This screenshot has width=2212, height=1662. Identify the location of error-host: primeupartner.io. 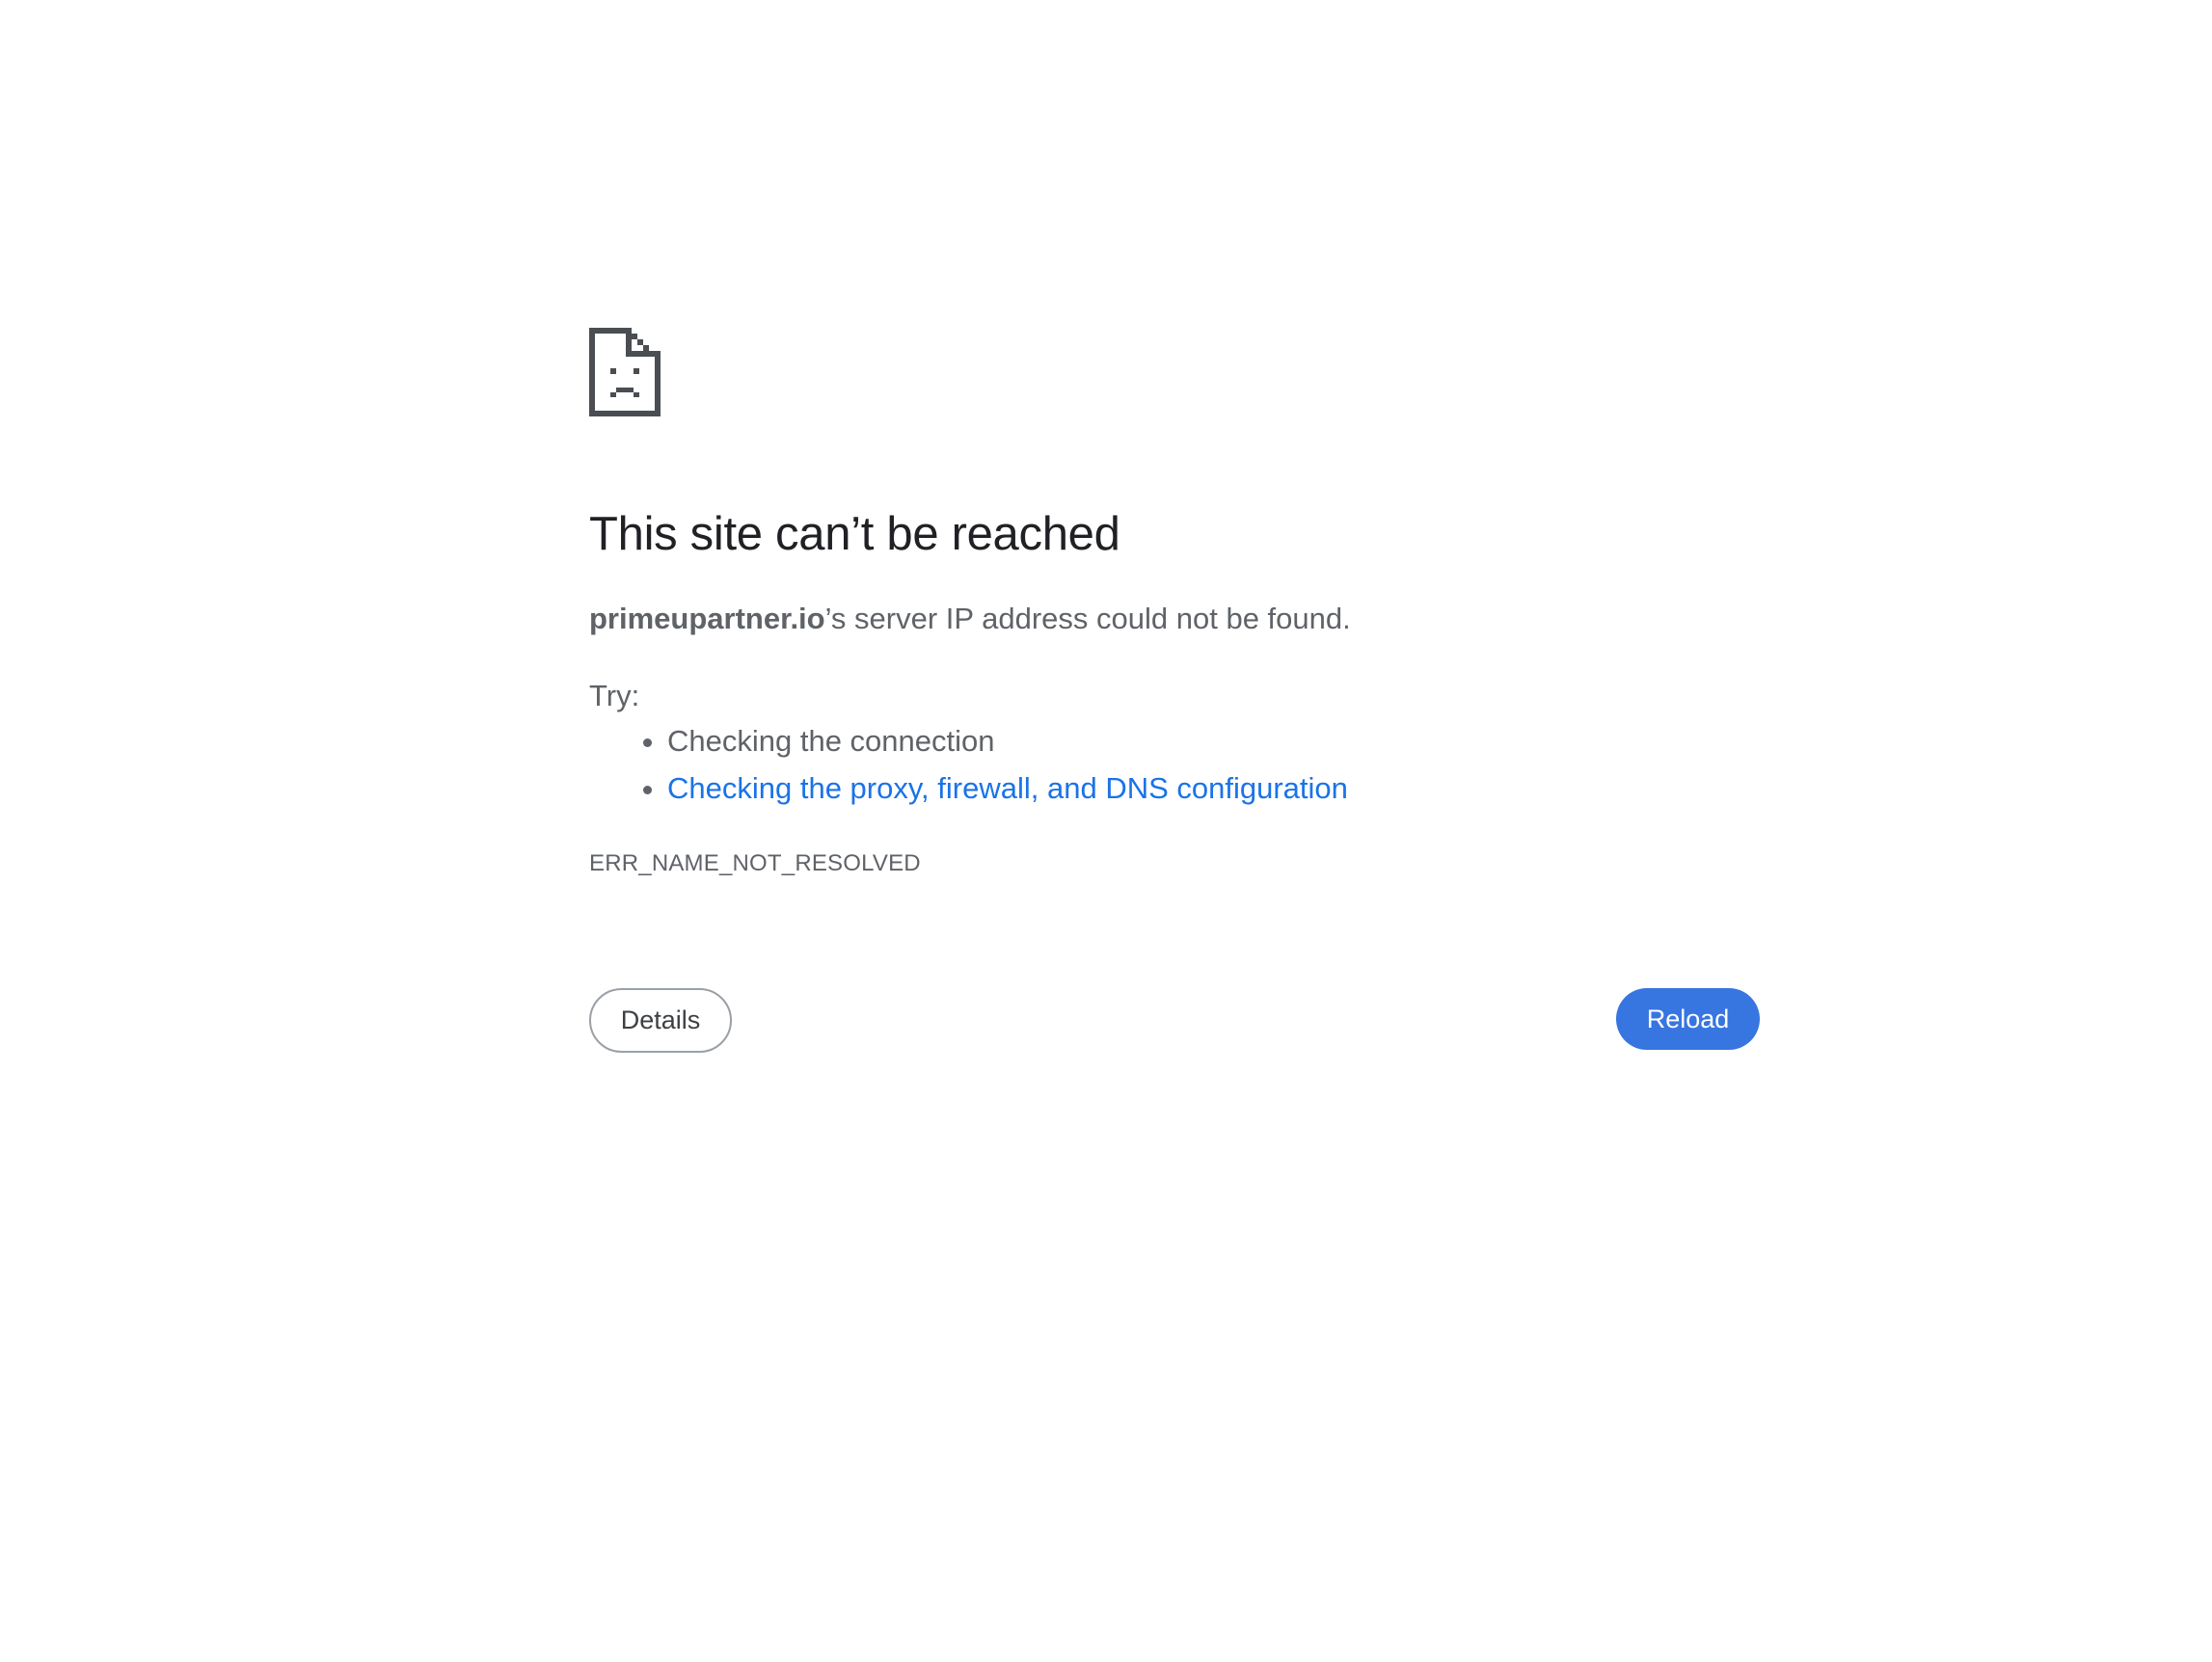
(707, 618).